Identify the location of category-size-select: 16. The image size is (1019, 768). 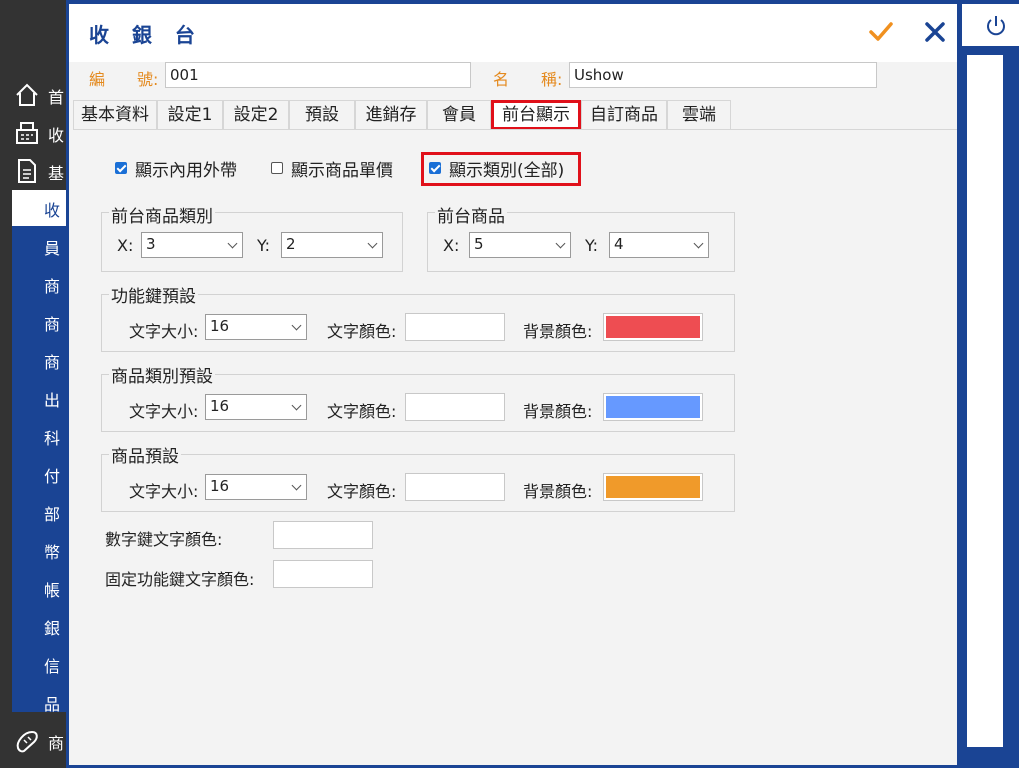
(256, 407).